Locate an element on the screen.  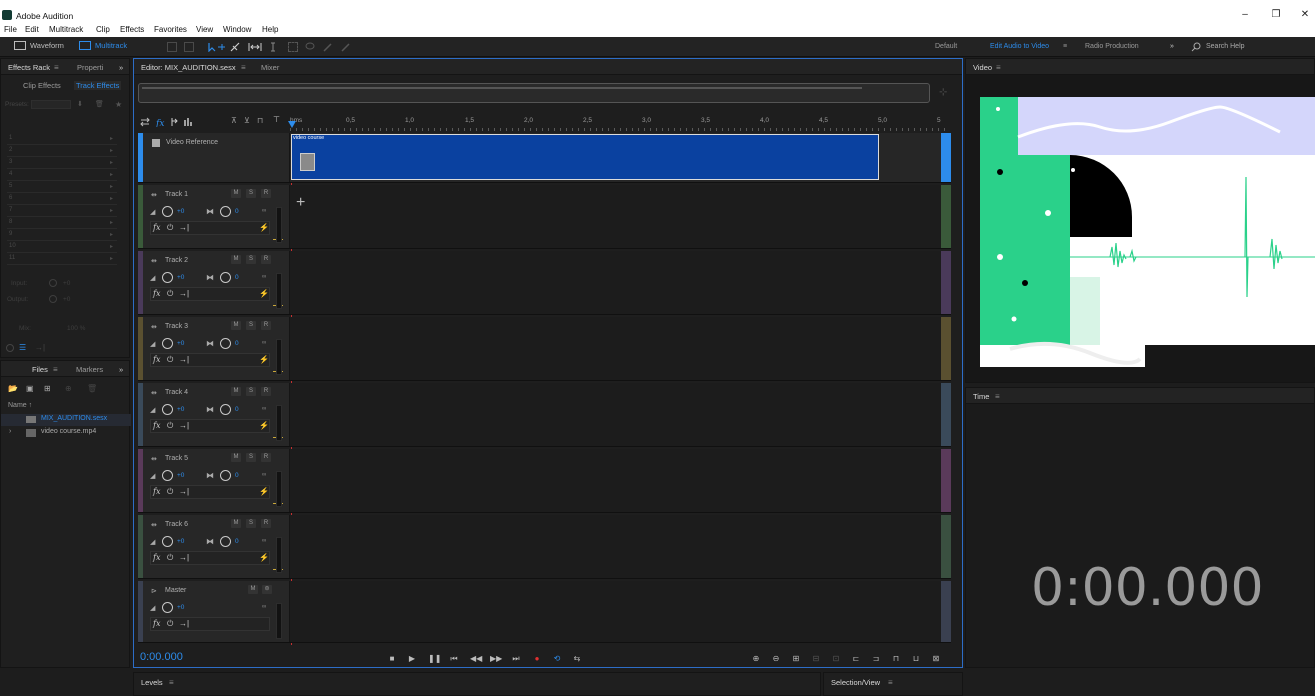
insert-icon: ⊕ is located at coordinates (68, 388).